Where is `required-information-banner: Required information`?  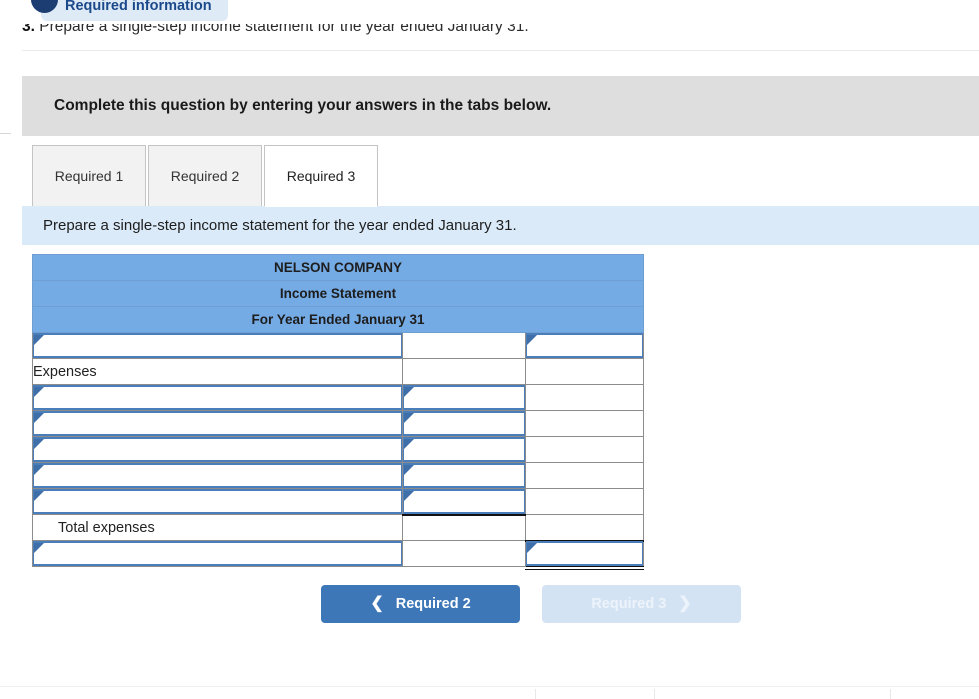
required-information-banner: Required information is located at coordinates (134, 10).